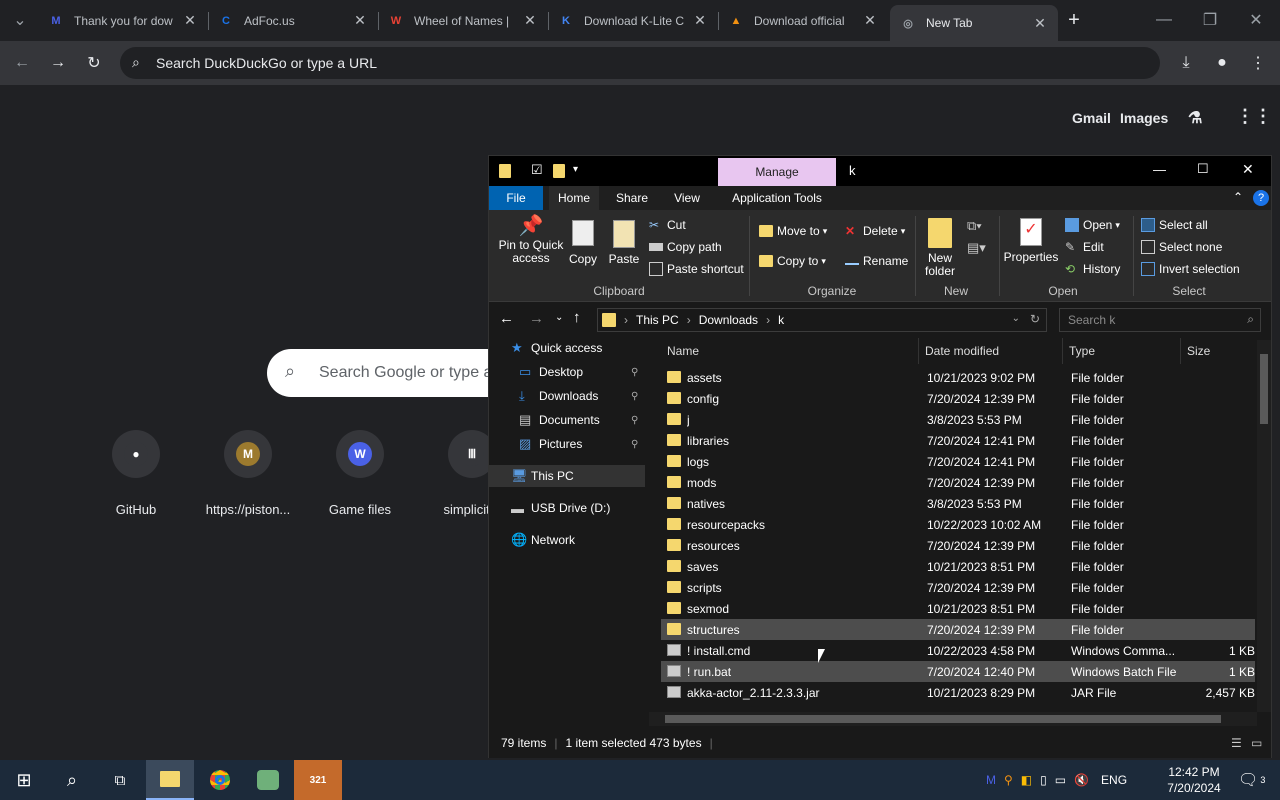 Image resolution: width=1280 pixels, height=800 pixels. I want to click on up-arrow-icon: ↑, so click(577, 317).